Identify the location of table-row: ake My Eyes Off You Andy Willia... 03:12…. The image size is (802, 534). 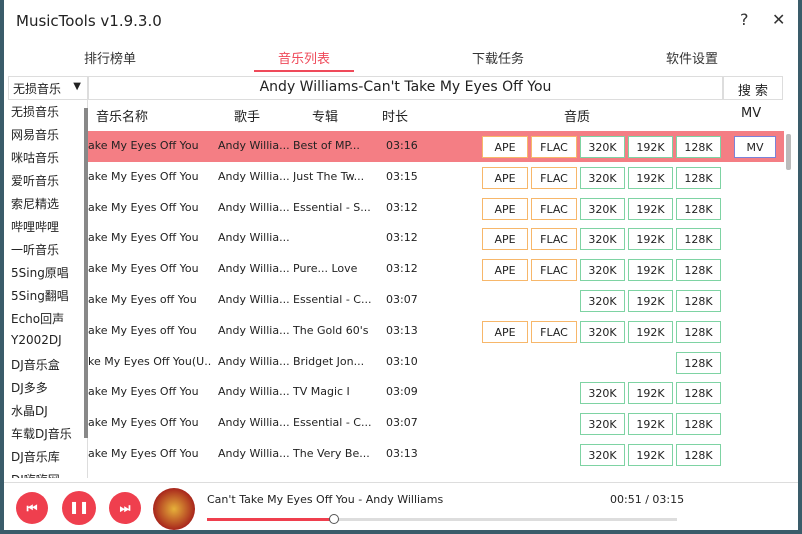
(436, 238).